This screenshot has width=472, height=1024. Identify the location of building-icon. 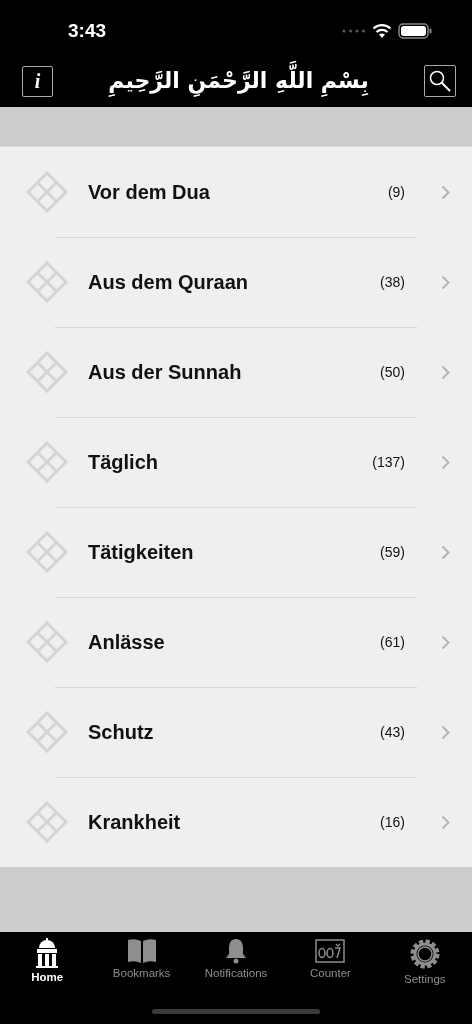
(47, 953).